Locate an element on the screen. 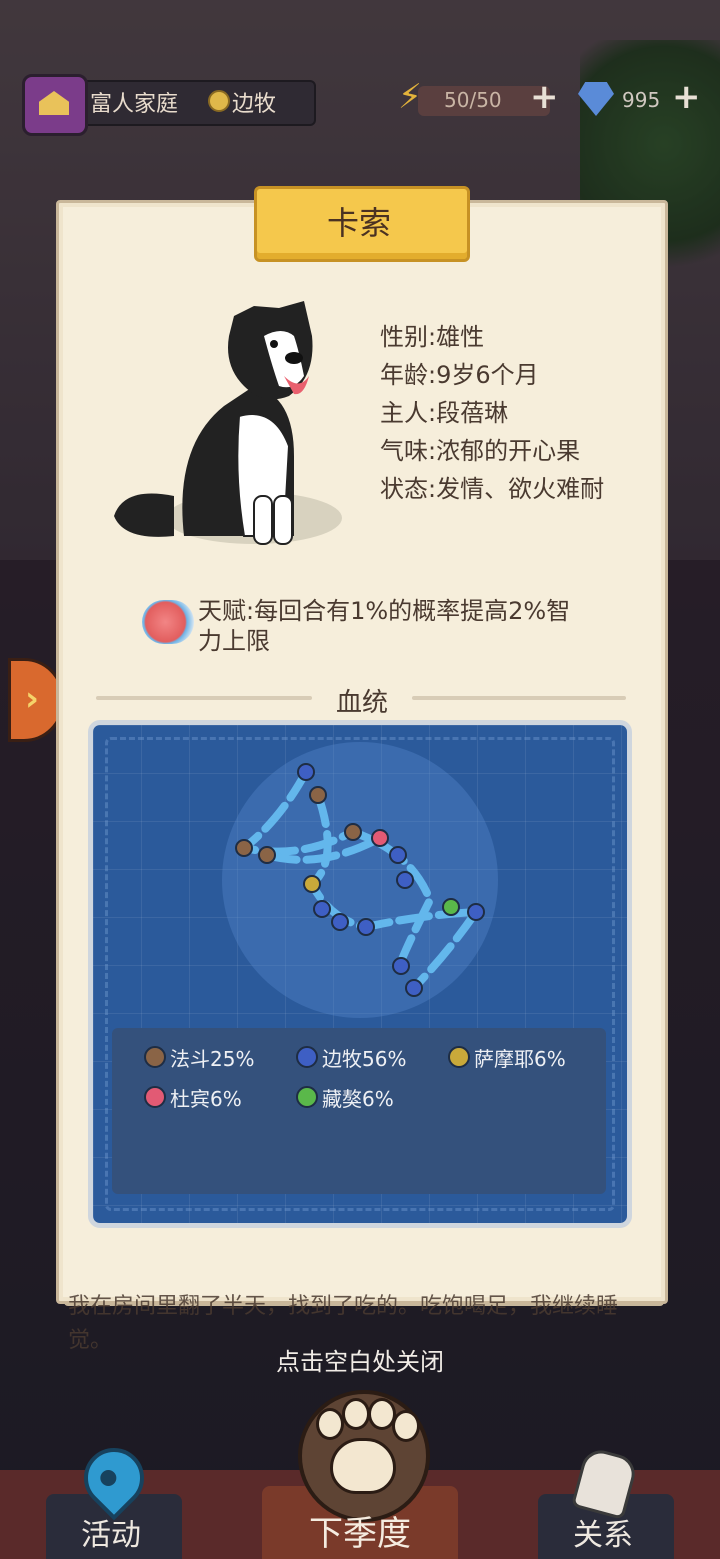 The width and height of the screenshot is (720, 1559). breed-label: 边牧 is located at coordinates (254, 104).